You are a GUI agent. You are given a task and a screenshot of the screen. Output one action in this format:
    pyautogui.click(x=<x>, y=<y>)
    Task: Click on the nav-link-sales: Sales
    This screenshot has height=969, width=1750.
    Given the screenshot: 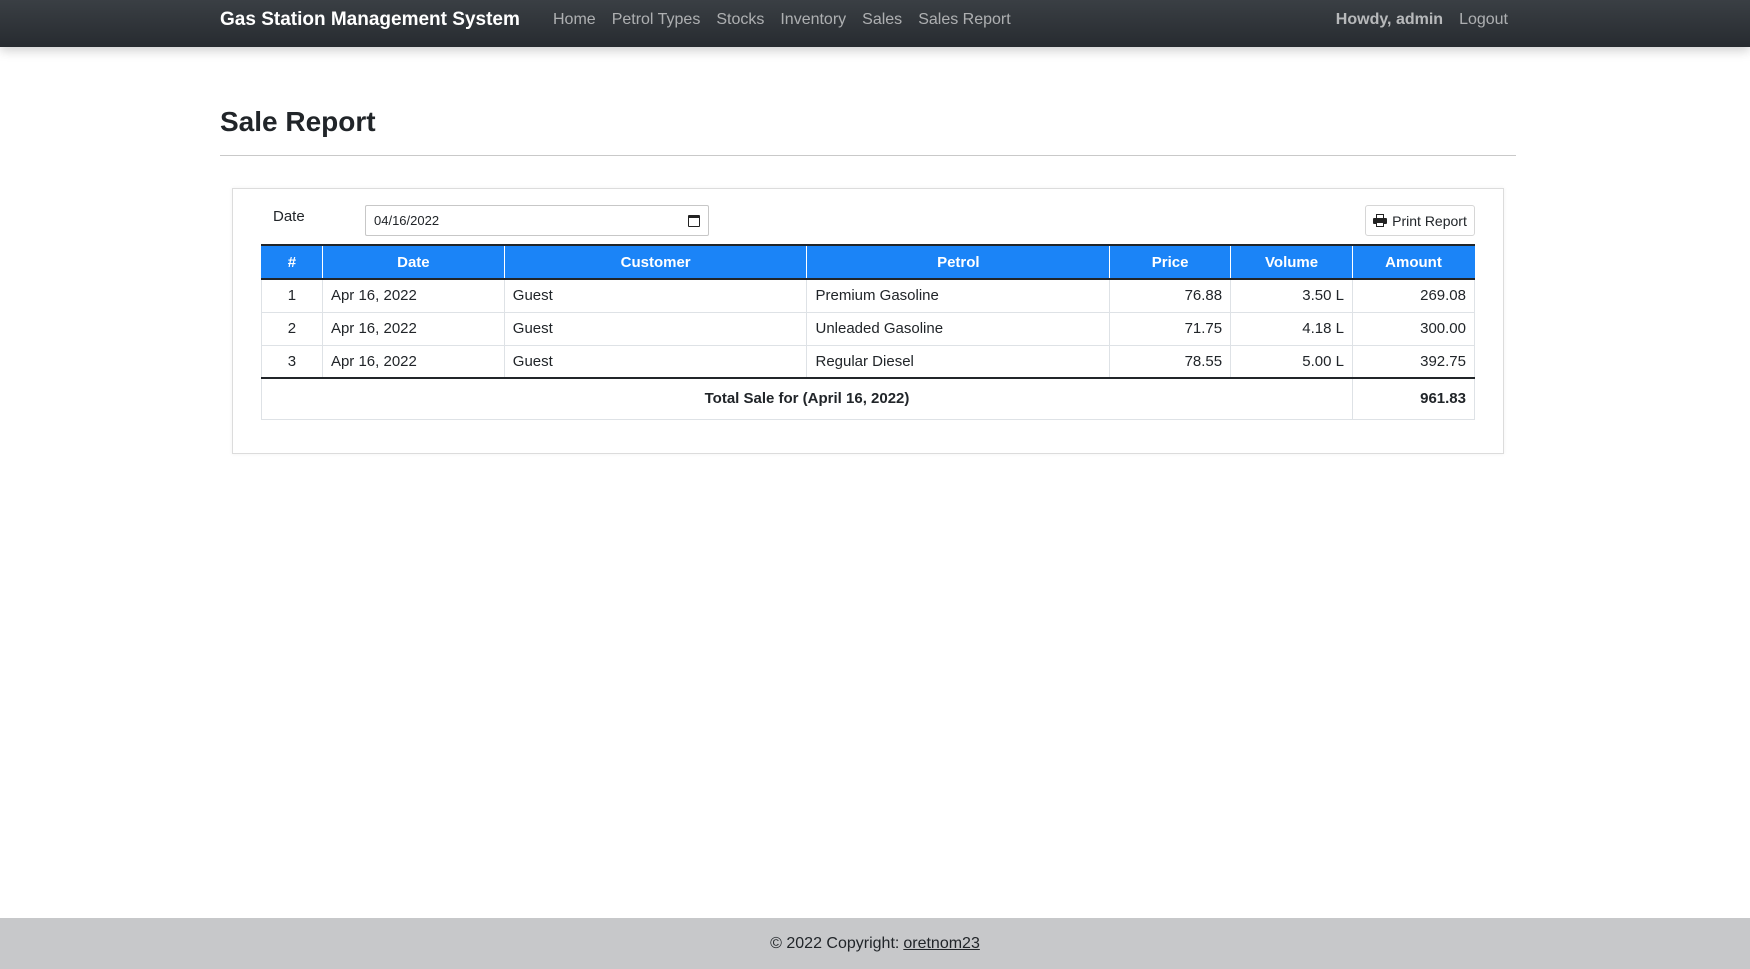 What is the action you would take?
    pyautogui.click(x=882, y=20)
    